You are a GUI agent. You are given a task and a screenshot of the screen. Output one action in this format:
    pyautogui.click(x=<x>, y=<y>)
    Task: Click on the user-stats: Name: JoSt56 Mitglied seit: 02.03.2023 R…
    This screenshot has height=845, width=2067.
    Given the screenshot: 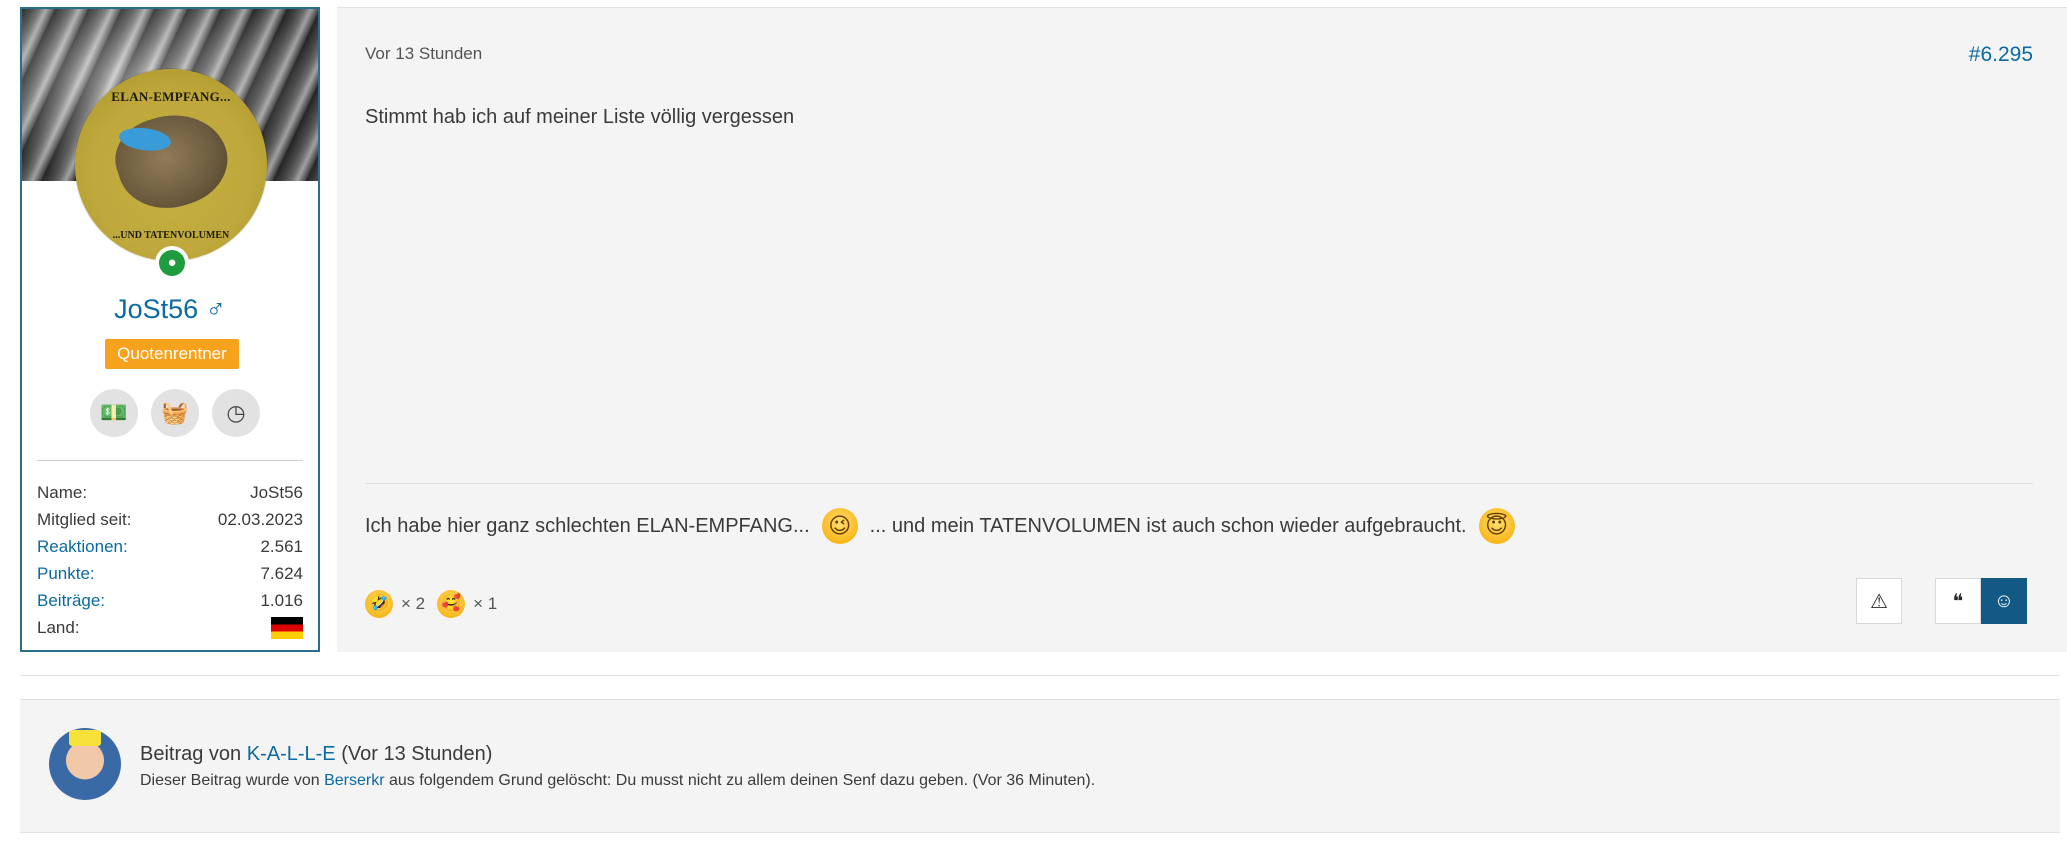 What is the action you would take?
    pyautogui.click(x=170, y=560)
    